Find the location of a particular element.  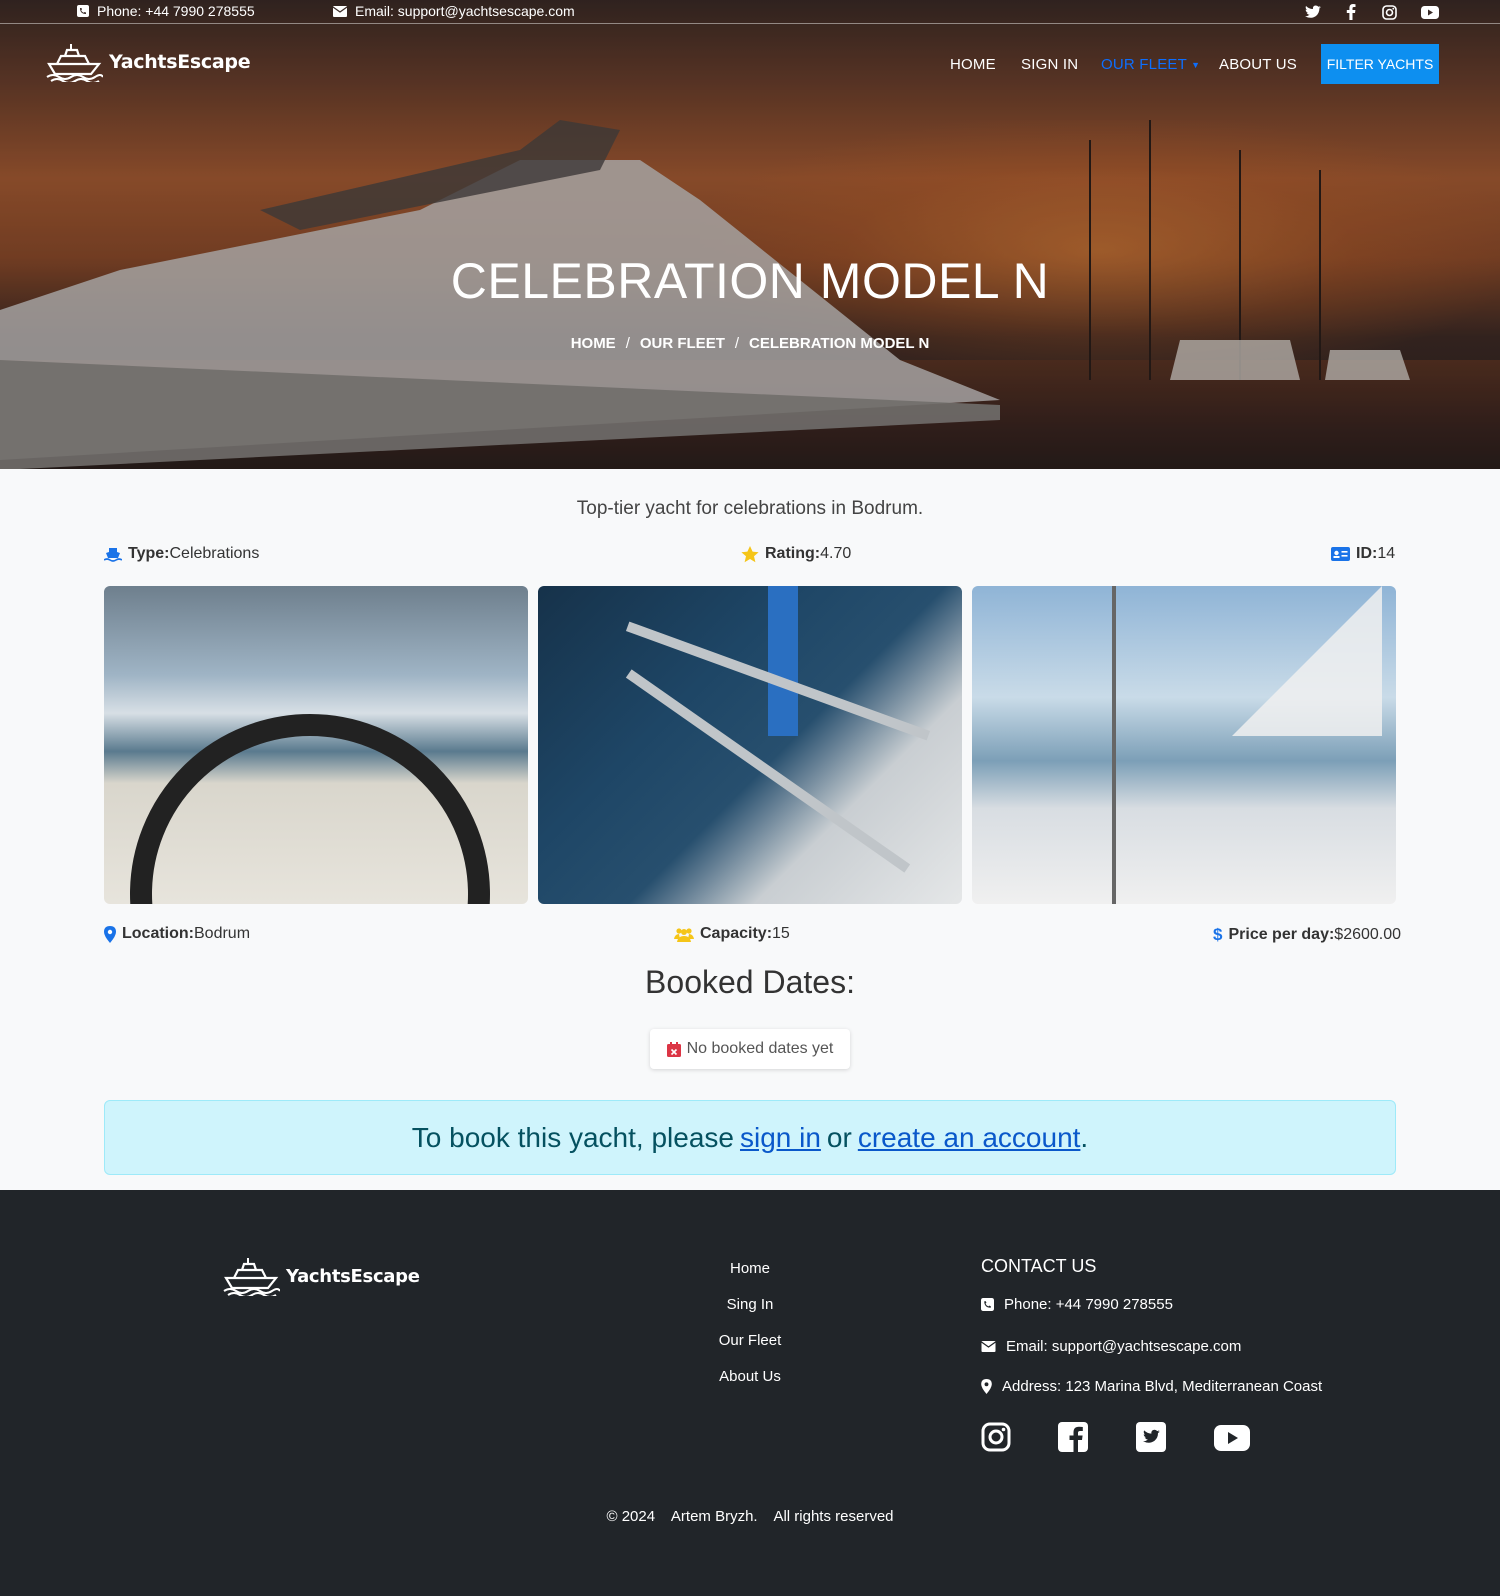

gallery-image-bow is located at coordinates (750, 745).